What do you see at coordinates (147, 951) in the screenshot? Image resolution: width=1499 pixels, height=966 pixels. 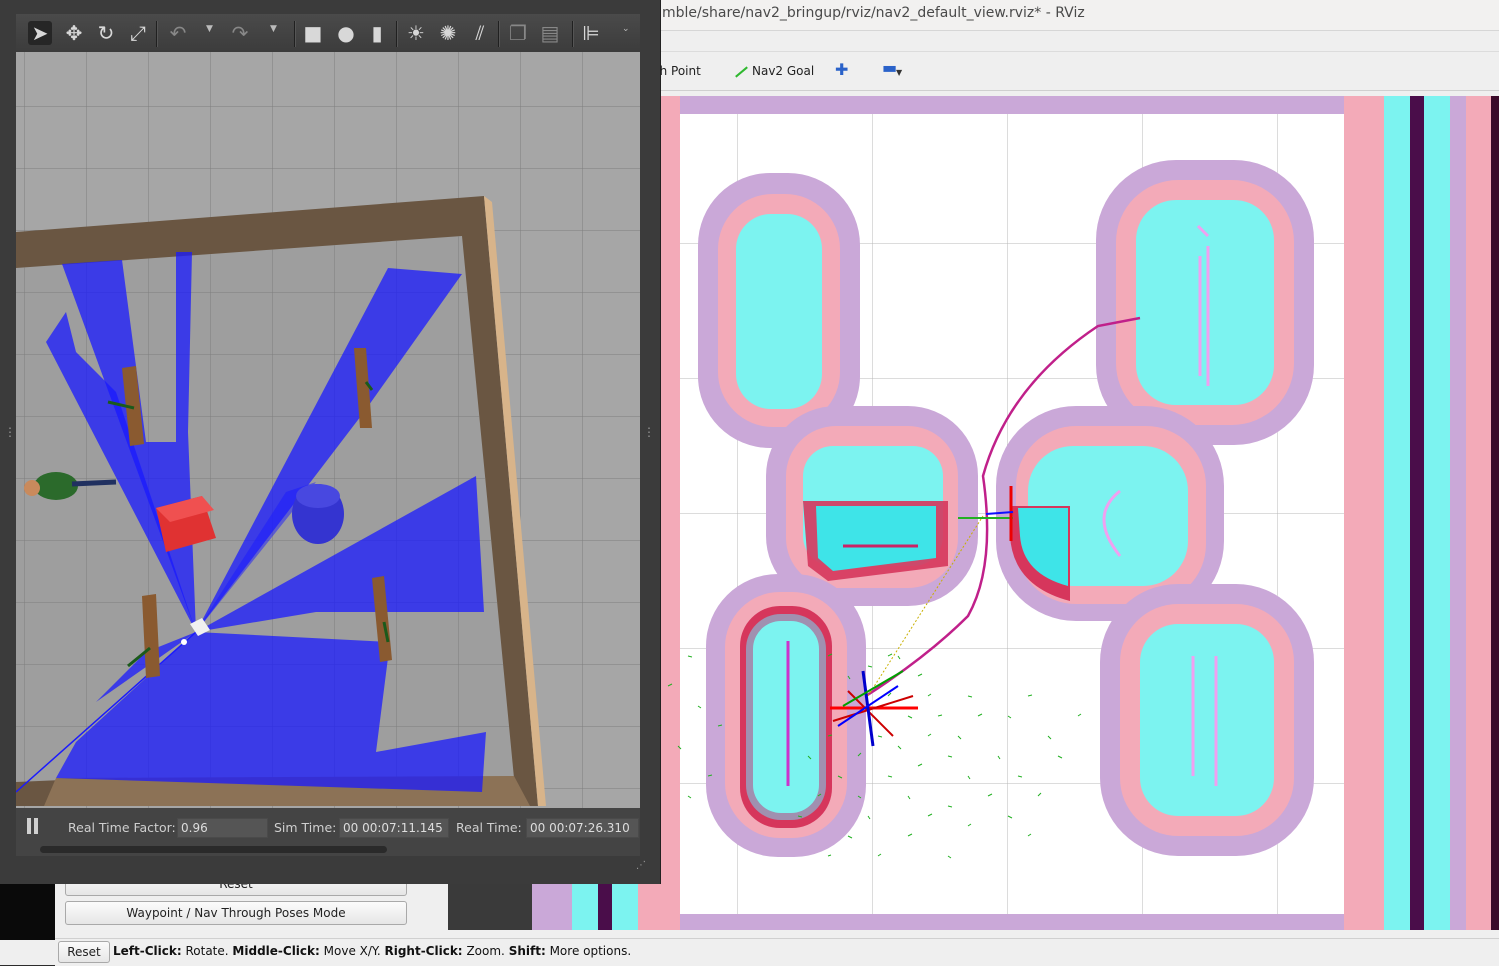 I see `hint-left-click: Left-Click:` at bounding box center [147, 951].